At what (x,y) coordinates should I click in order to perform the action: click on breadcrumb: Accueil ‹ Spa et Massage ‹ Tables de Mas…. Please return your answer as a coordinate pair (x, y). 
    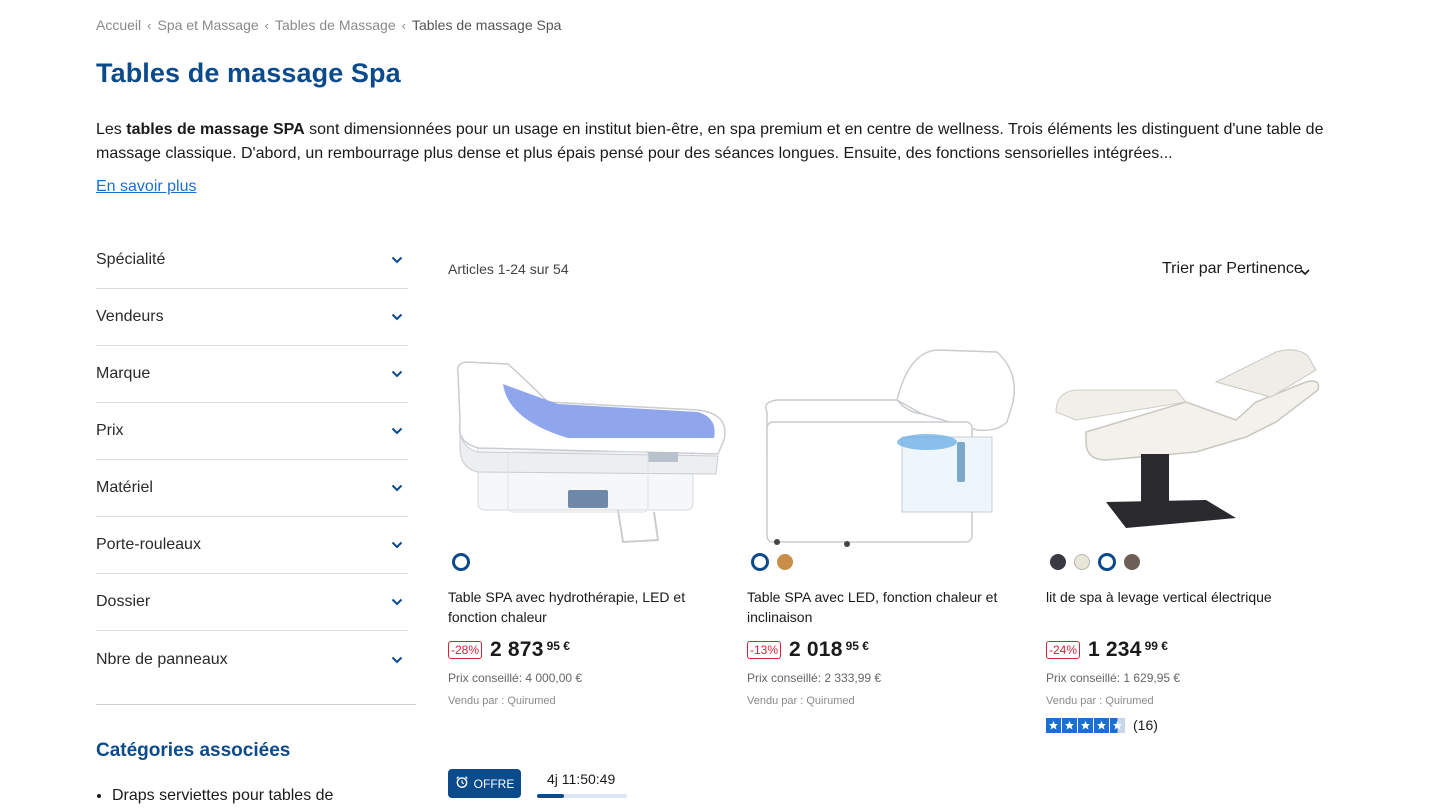
    Looking at the image, I should click on (328, 25).